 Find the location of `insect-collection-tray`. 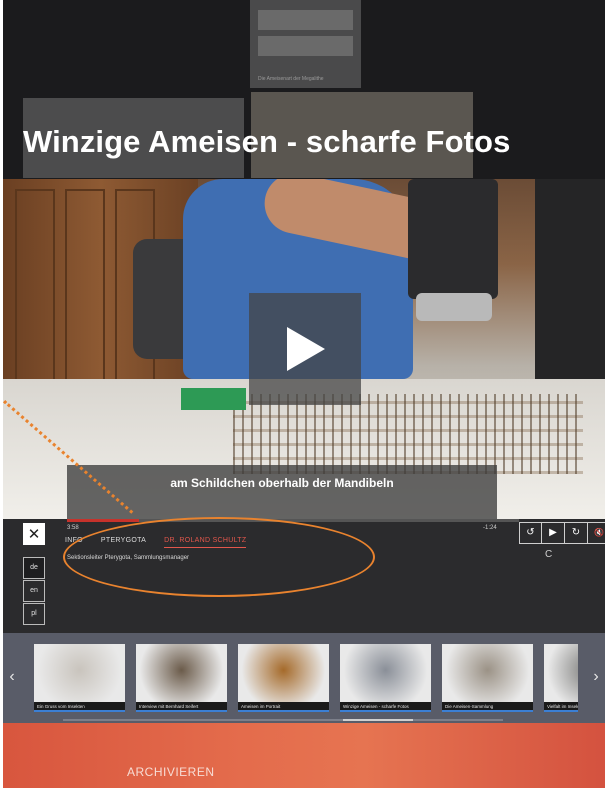

insect-collection-tray is located at coordinates (408, 434).